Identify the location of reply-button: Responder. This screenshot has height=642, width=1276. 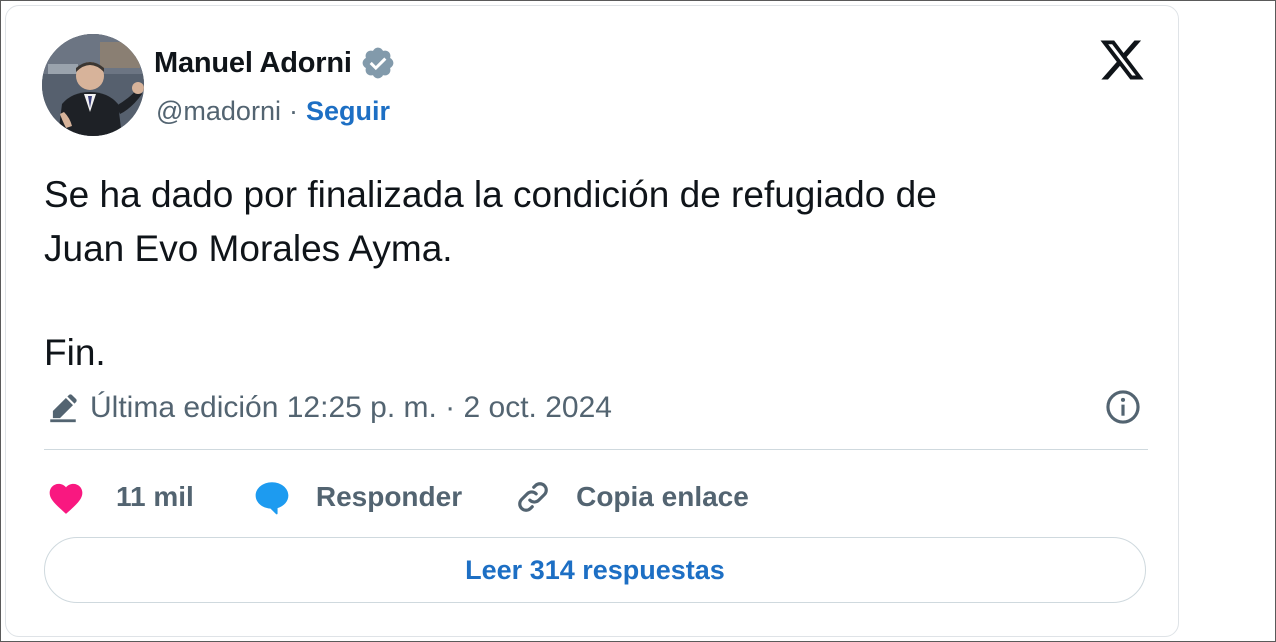
(357, 497).